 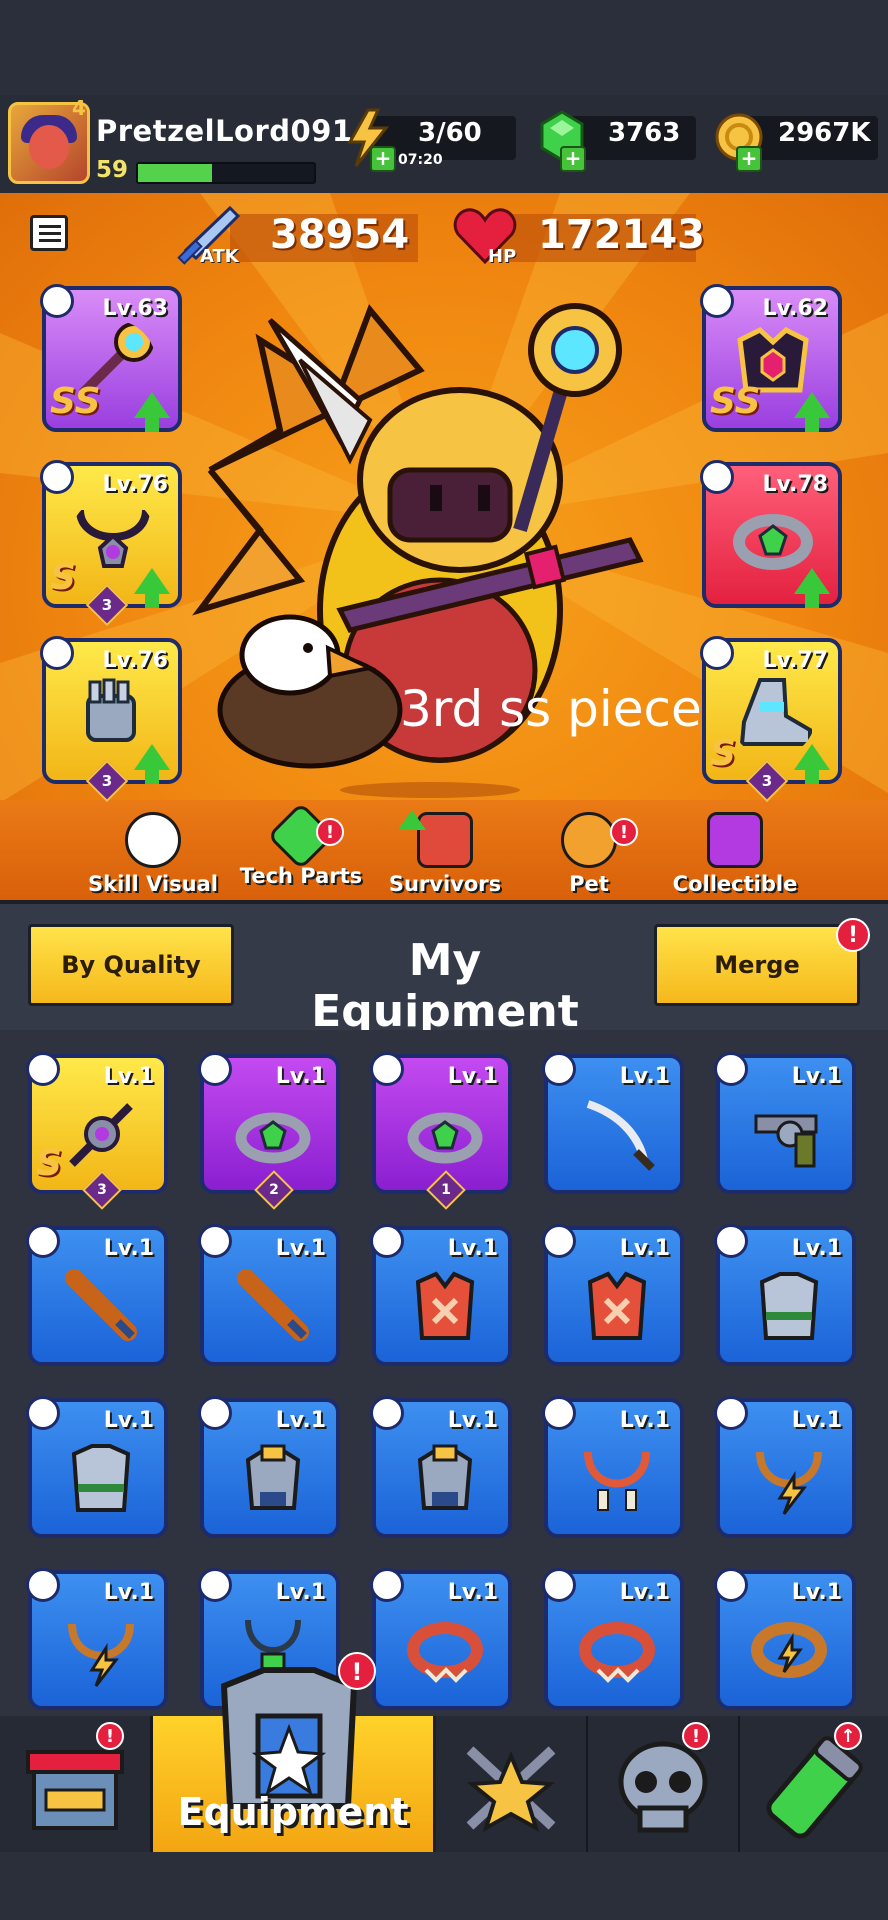 What do you see at coordinates (445, 1305) in the screenshot?
I see `red-vest-icon` at bounding box center [445, 1305].